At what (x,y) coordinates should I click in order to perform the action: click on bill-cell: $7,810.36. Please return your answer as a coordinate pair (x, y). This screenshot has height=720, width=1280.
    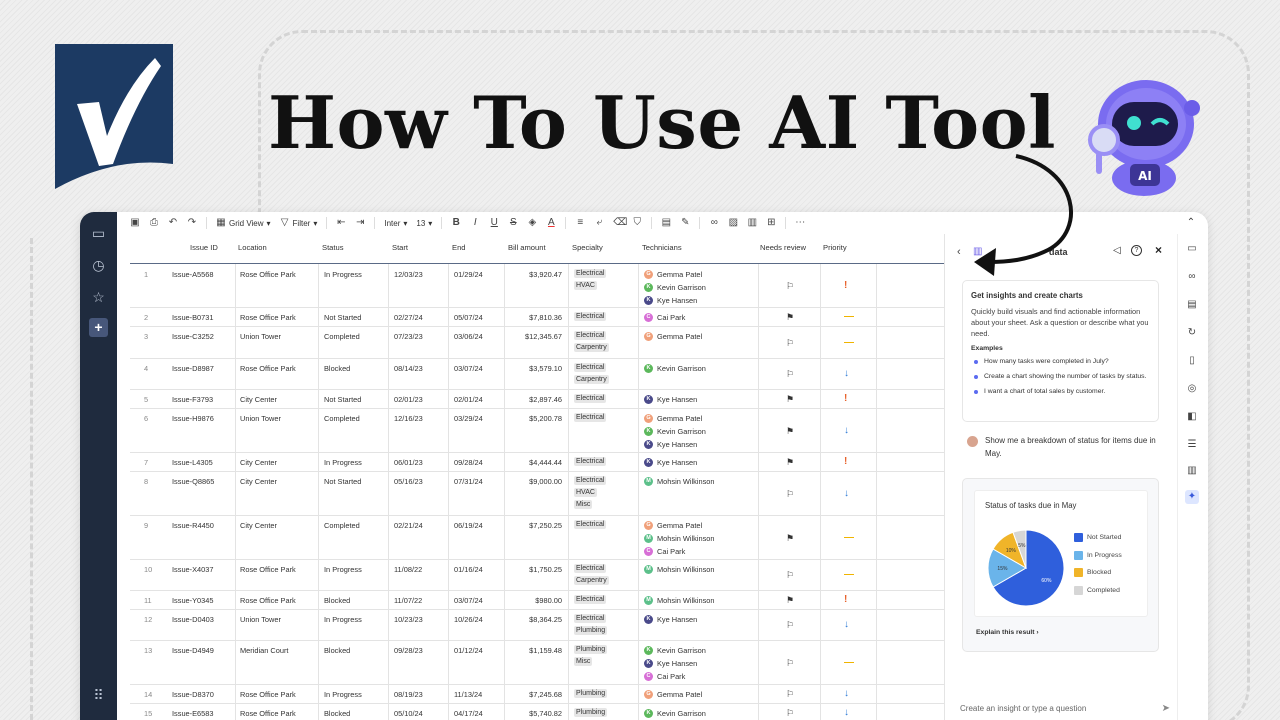
    Looking at the image, I should click on (535, 317).